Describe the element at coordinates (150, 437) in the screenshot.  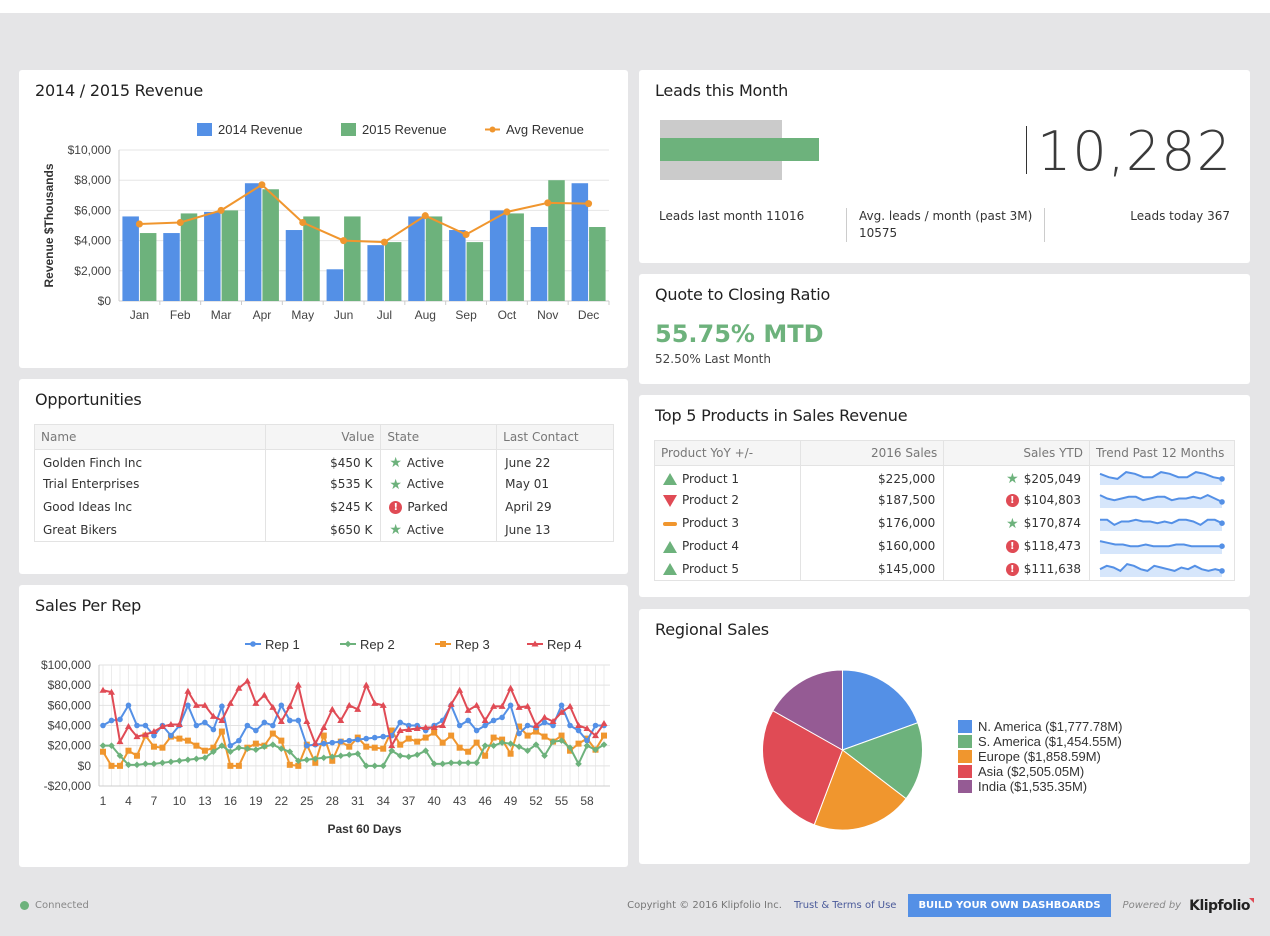
I see `column-header-name: Name` at that location.